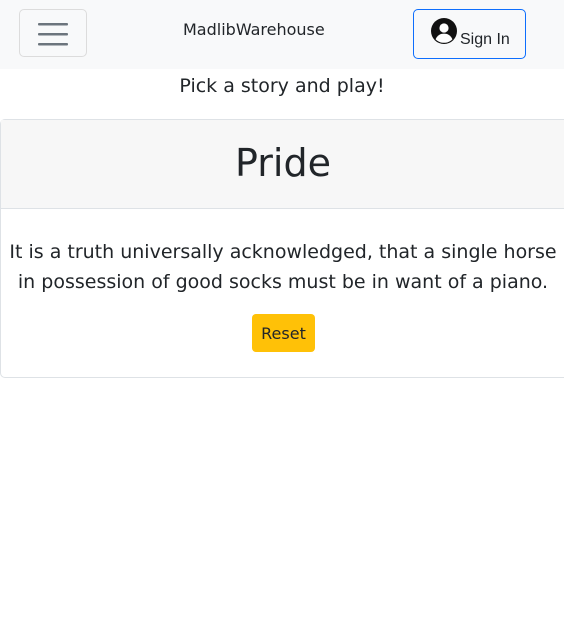 The image size is (564, 631). Describe the element at coordinates (254, 30) in the screenshot. I see `brand-link: MadlibWarehouse` at that location.